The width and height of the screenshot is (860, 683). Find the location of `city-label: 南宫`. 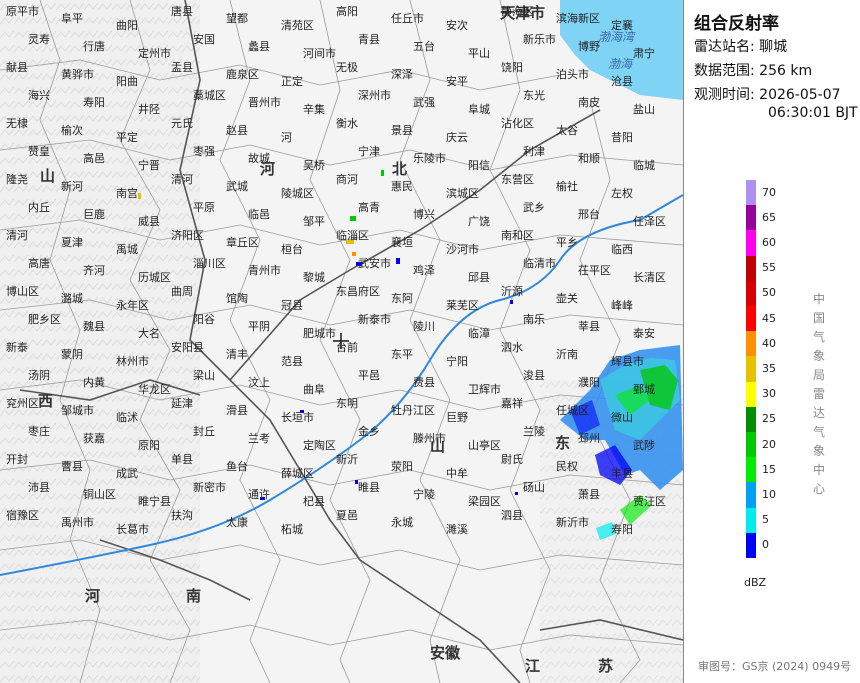

city-label: 南宫 is located at coordinates (127, 193).